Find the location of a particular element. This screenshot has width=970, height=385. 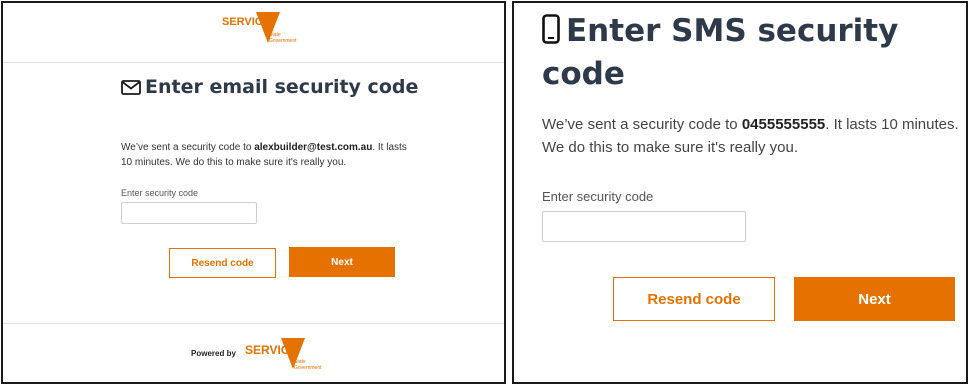

phone-number: 0455555555 is located at coordinates (783, 124).